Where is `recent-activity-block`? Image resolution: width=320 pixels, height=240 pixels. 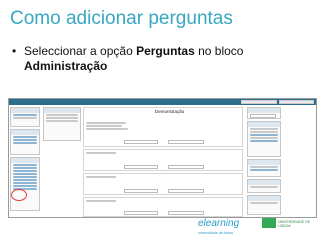 recent-activity-block is located at coordinates (264, 139).